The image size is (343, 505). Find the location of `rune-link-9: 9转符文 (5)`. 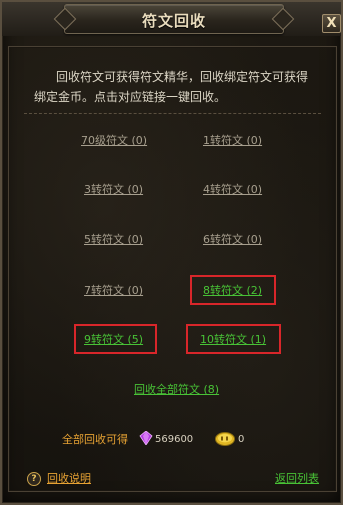

rune-link-9: 9转符文 (5) is located at coordinates (113, 340).